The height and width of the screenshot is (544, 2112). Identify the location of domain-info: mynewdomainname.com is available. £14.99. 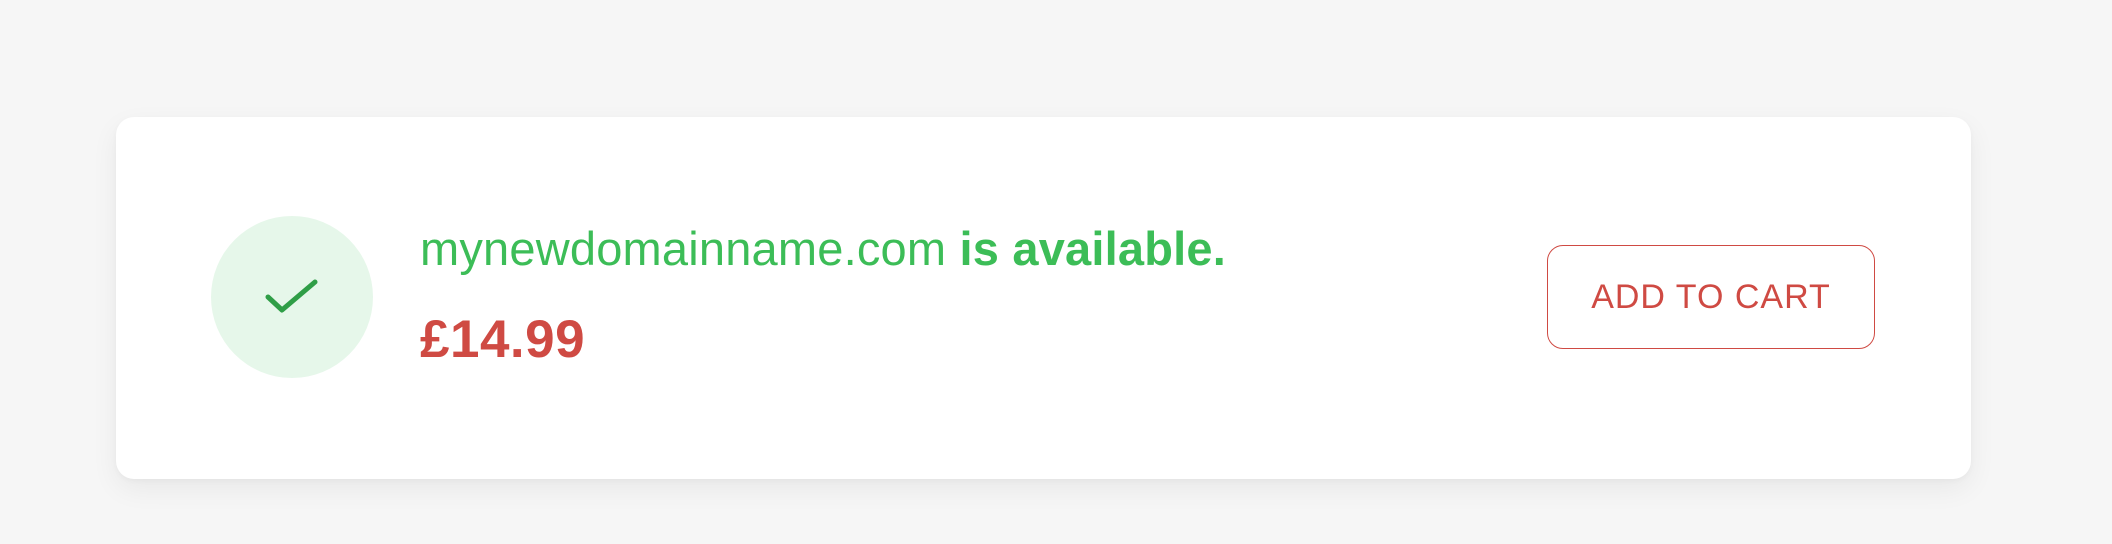
(823, 295).